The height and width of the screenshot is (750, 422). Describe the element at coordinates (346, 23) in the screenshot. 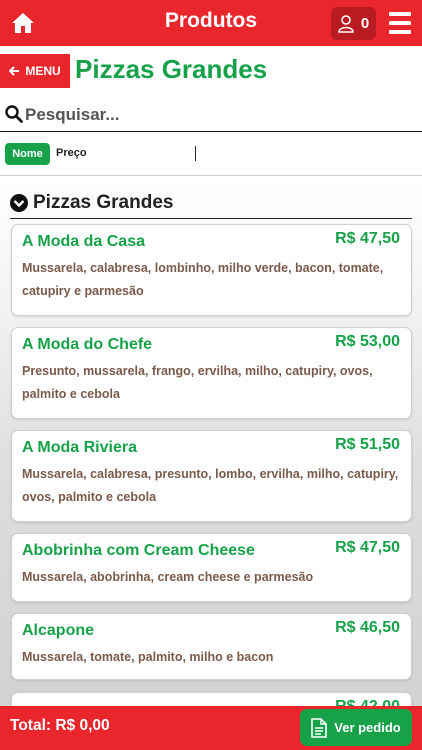

I see `user-icon` at that location.